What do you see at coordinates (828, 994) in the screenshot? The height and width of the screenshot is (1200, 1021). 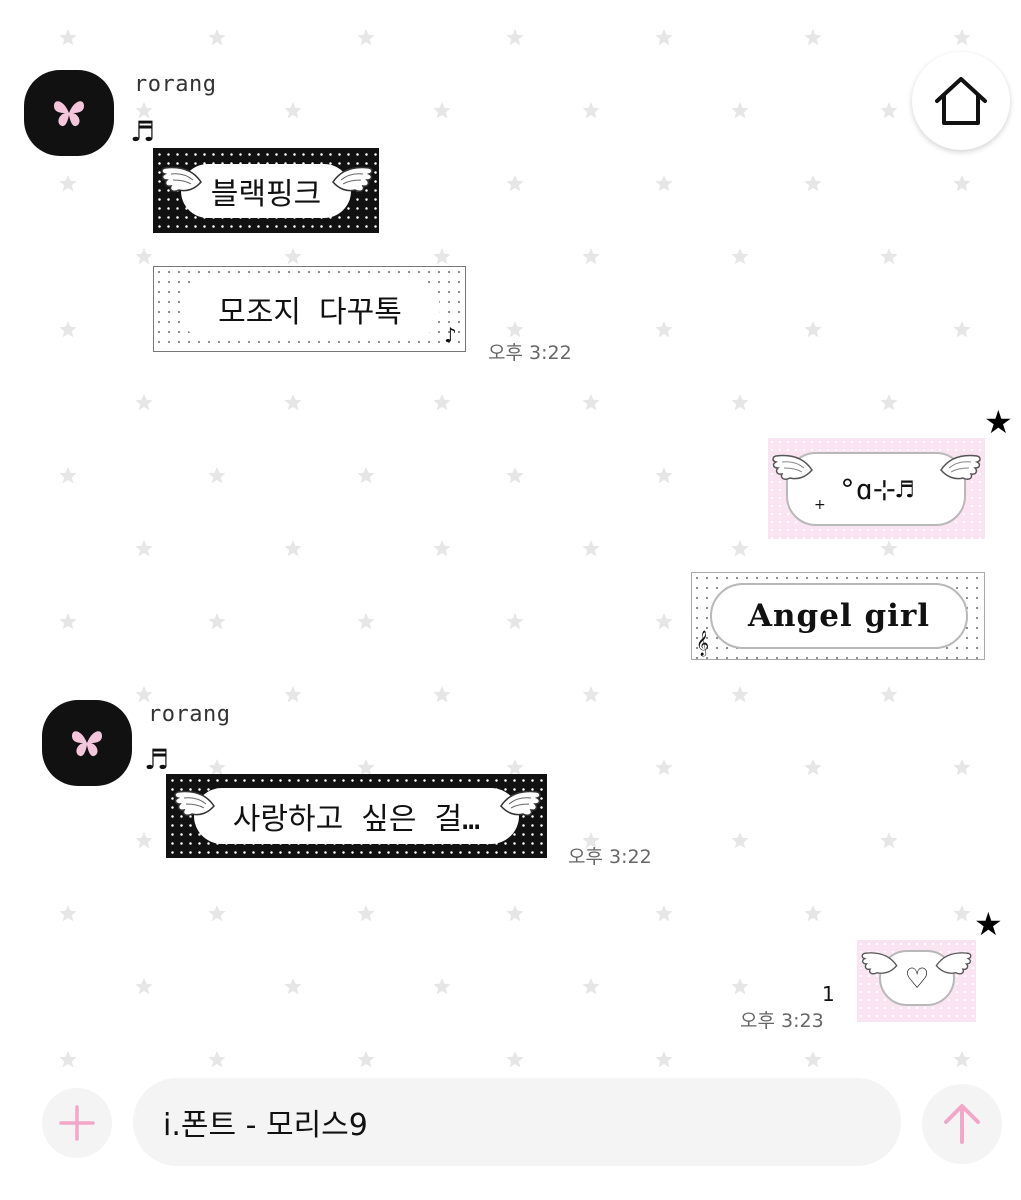 I see `unread-count: 1` at bounding box center [828, 994].